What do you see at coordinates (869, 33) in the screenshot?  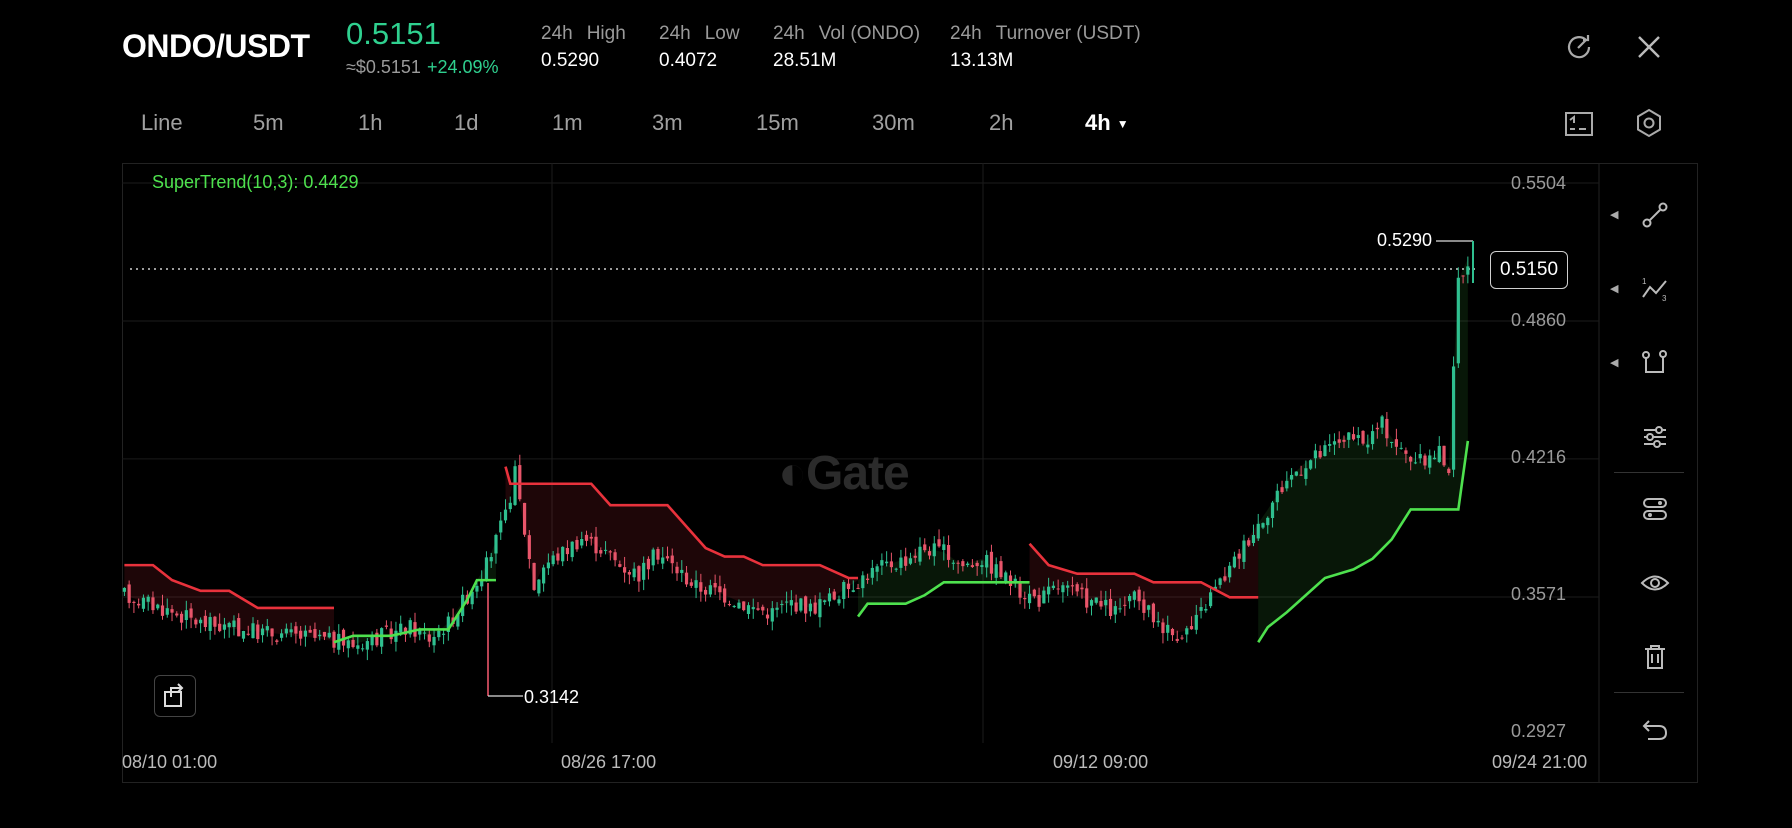 I see `stat-name: Vol (ONDO)` at bounding box center [869, 33].